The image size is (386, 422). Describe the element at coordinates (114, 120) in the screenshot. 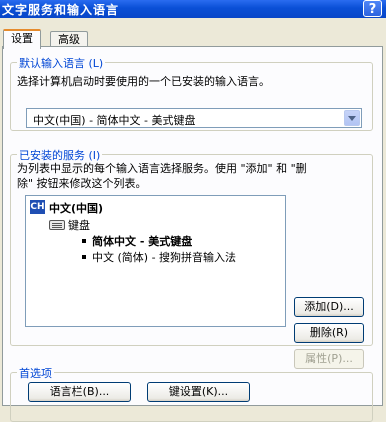

I see `default-language-value: 中文(中国) - 简体中文 - 美式键盘` at that location.